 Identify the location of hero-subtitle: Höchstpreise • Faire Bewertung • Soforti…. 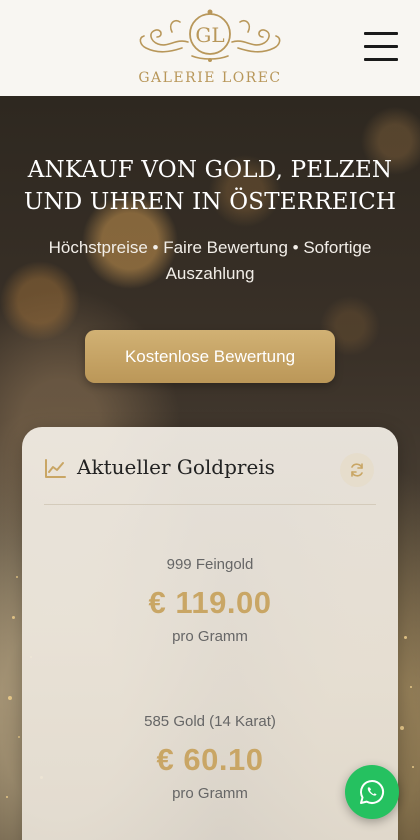
(210, 260).